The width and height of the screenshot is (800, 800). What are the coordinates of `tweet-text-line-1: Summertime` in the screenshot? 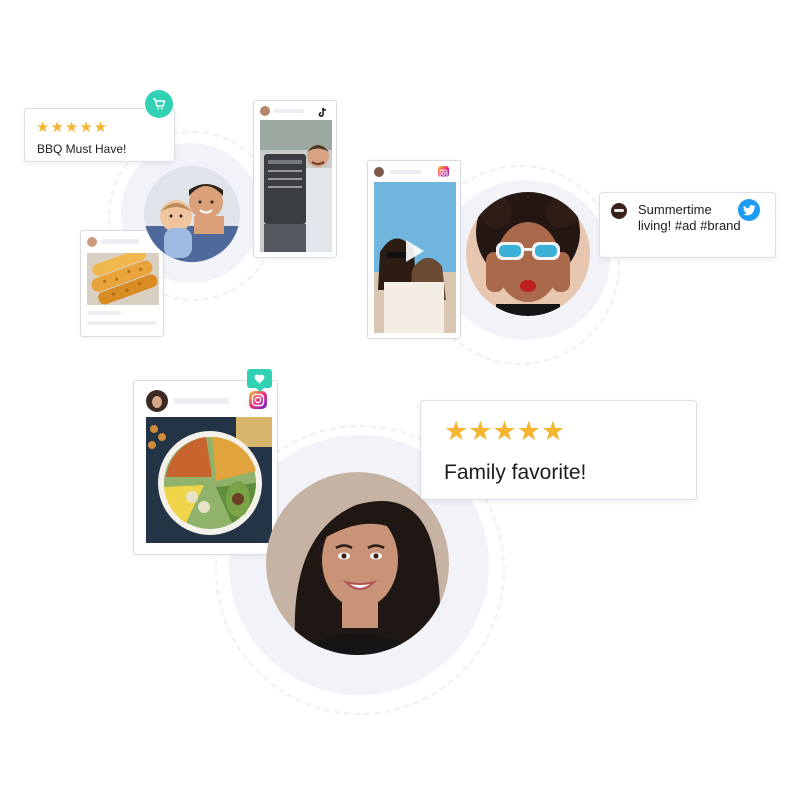 It's located at (675, 209).